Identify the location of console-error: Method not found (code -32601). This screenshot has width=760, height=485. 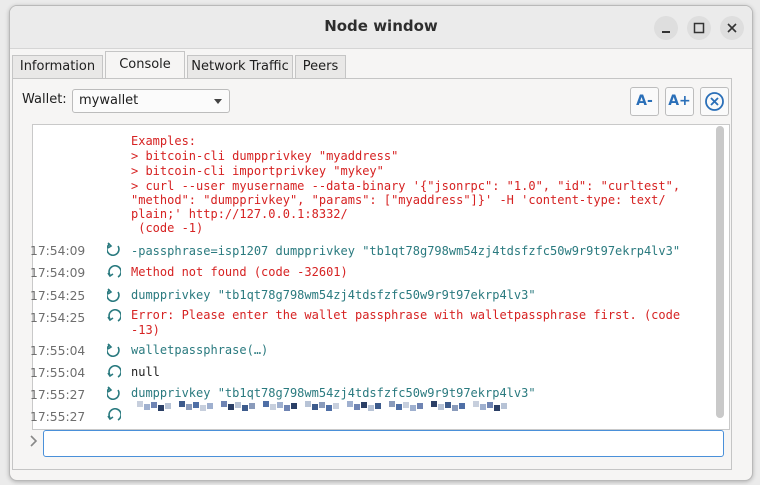
(239, 272).